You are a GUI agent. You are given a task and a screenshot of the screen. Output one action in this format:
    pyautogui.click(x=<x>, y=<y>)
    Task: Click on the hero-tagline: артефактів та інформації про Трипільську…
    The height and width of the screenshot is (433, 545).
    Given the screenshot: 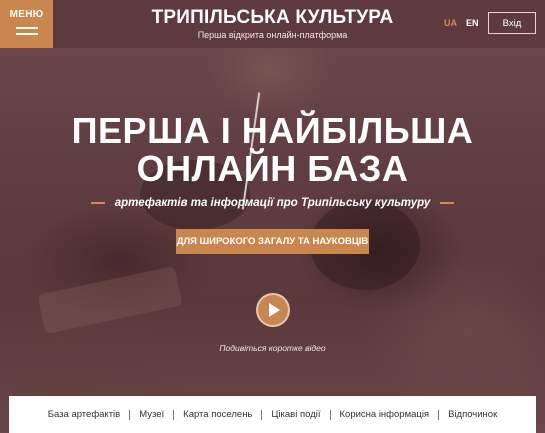 What is the action you would take?
    pyautogui.click(x=272, y=203)
    